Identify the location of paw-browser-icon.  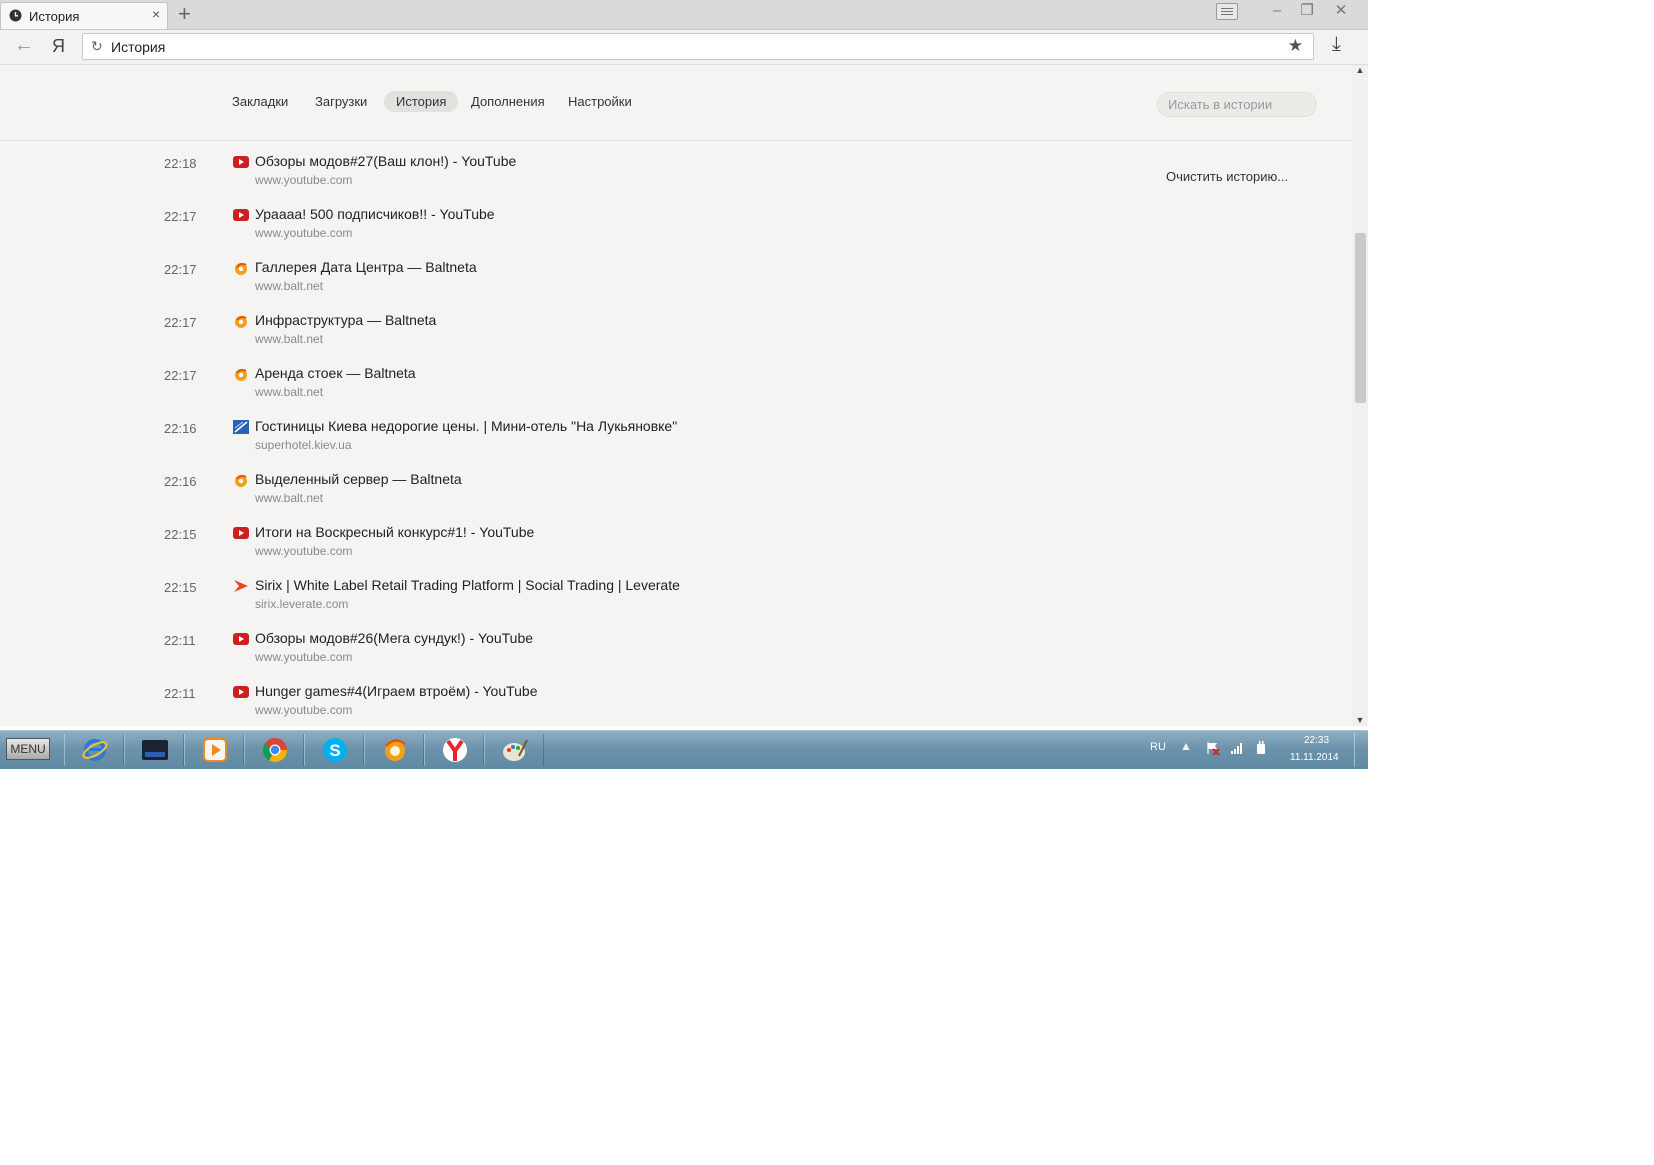
(395, 750).